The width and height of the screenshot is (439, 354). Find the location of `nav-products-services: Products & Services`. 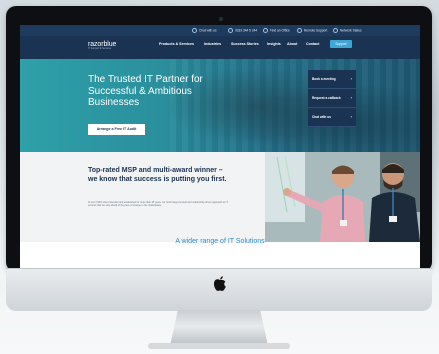

nav-products-services: Products & Services is located at coordinates (176, 44).